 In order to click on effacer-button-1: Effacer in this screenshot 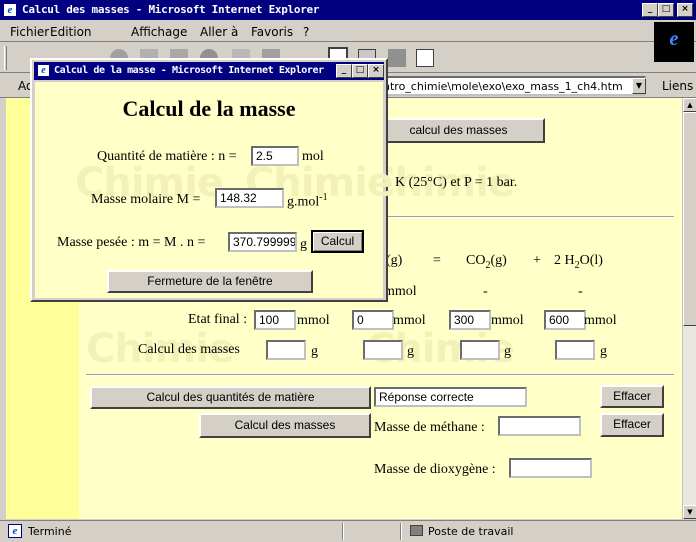, I will do `click(632, 396)`.